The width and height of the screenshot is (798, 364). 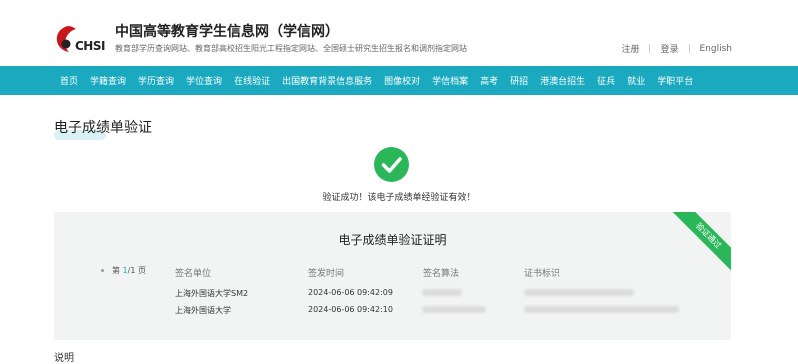 What do you see at coordinates (402, 80) in the screenshot?
I see `nav-item-image-proofing: 图像校对` at bounding box center [402, 80].